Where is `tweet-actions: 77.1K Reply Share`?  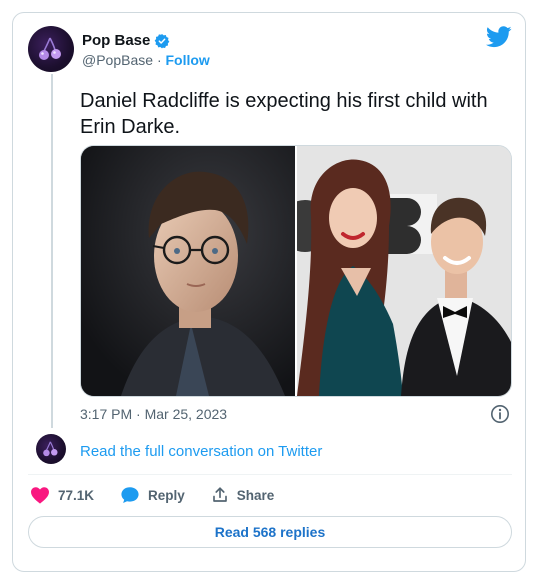 tweet-actions: 77.1K Reply Share is located at coordinates (165, 495).